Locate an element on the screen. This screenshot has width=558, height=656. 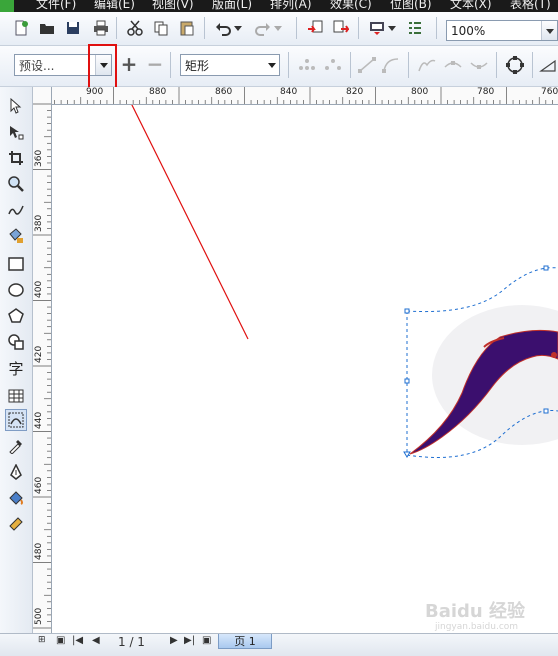
envelope-tool-icon is located at coordinates (16, 420).